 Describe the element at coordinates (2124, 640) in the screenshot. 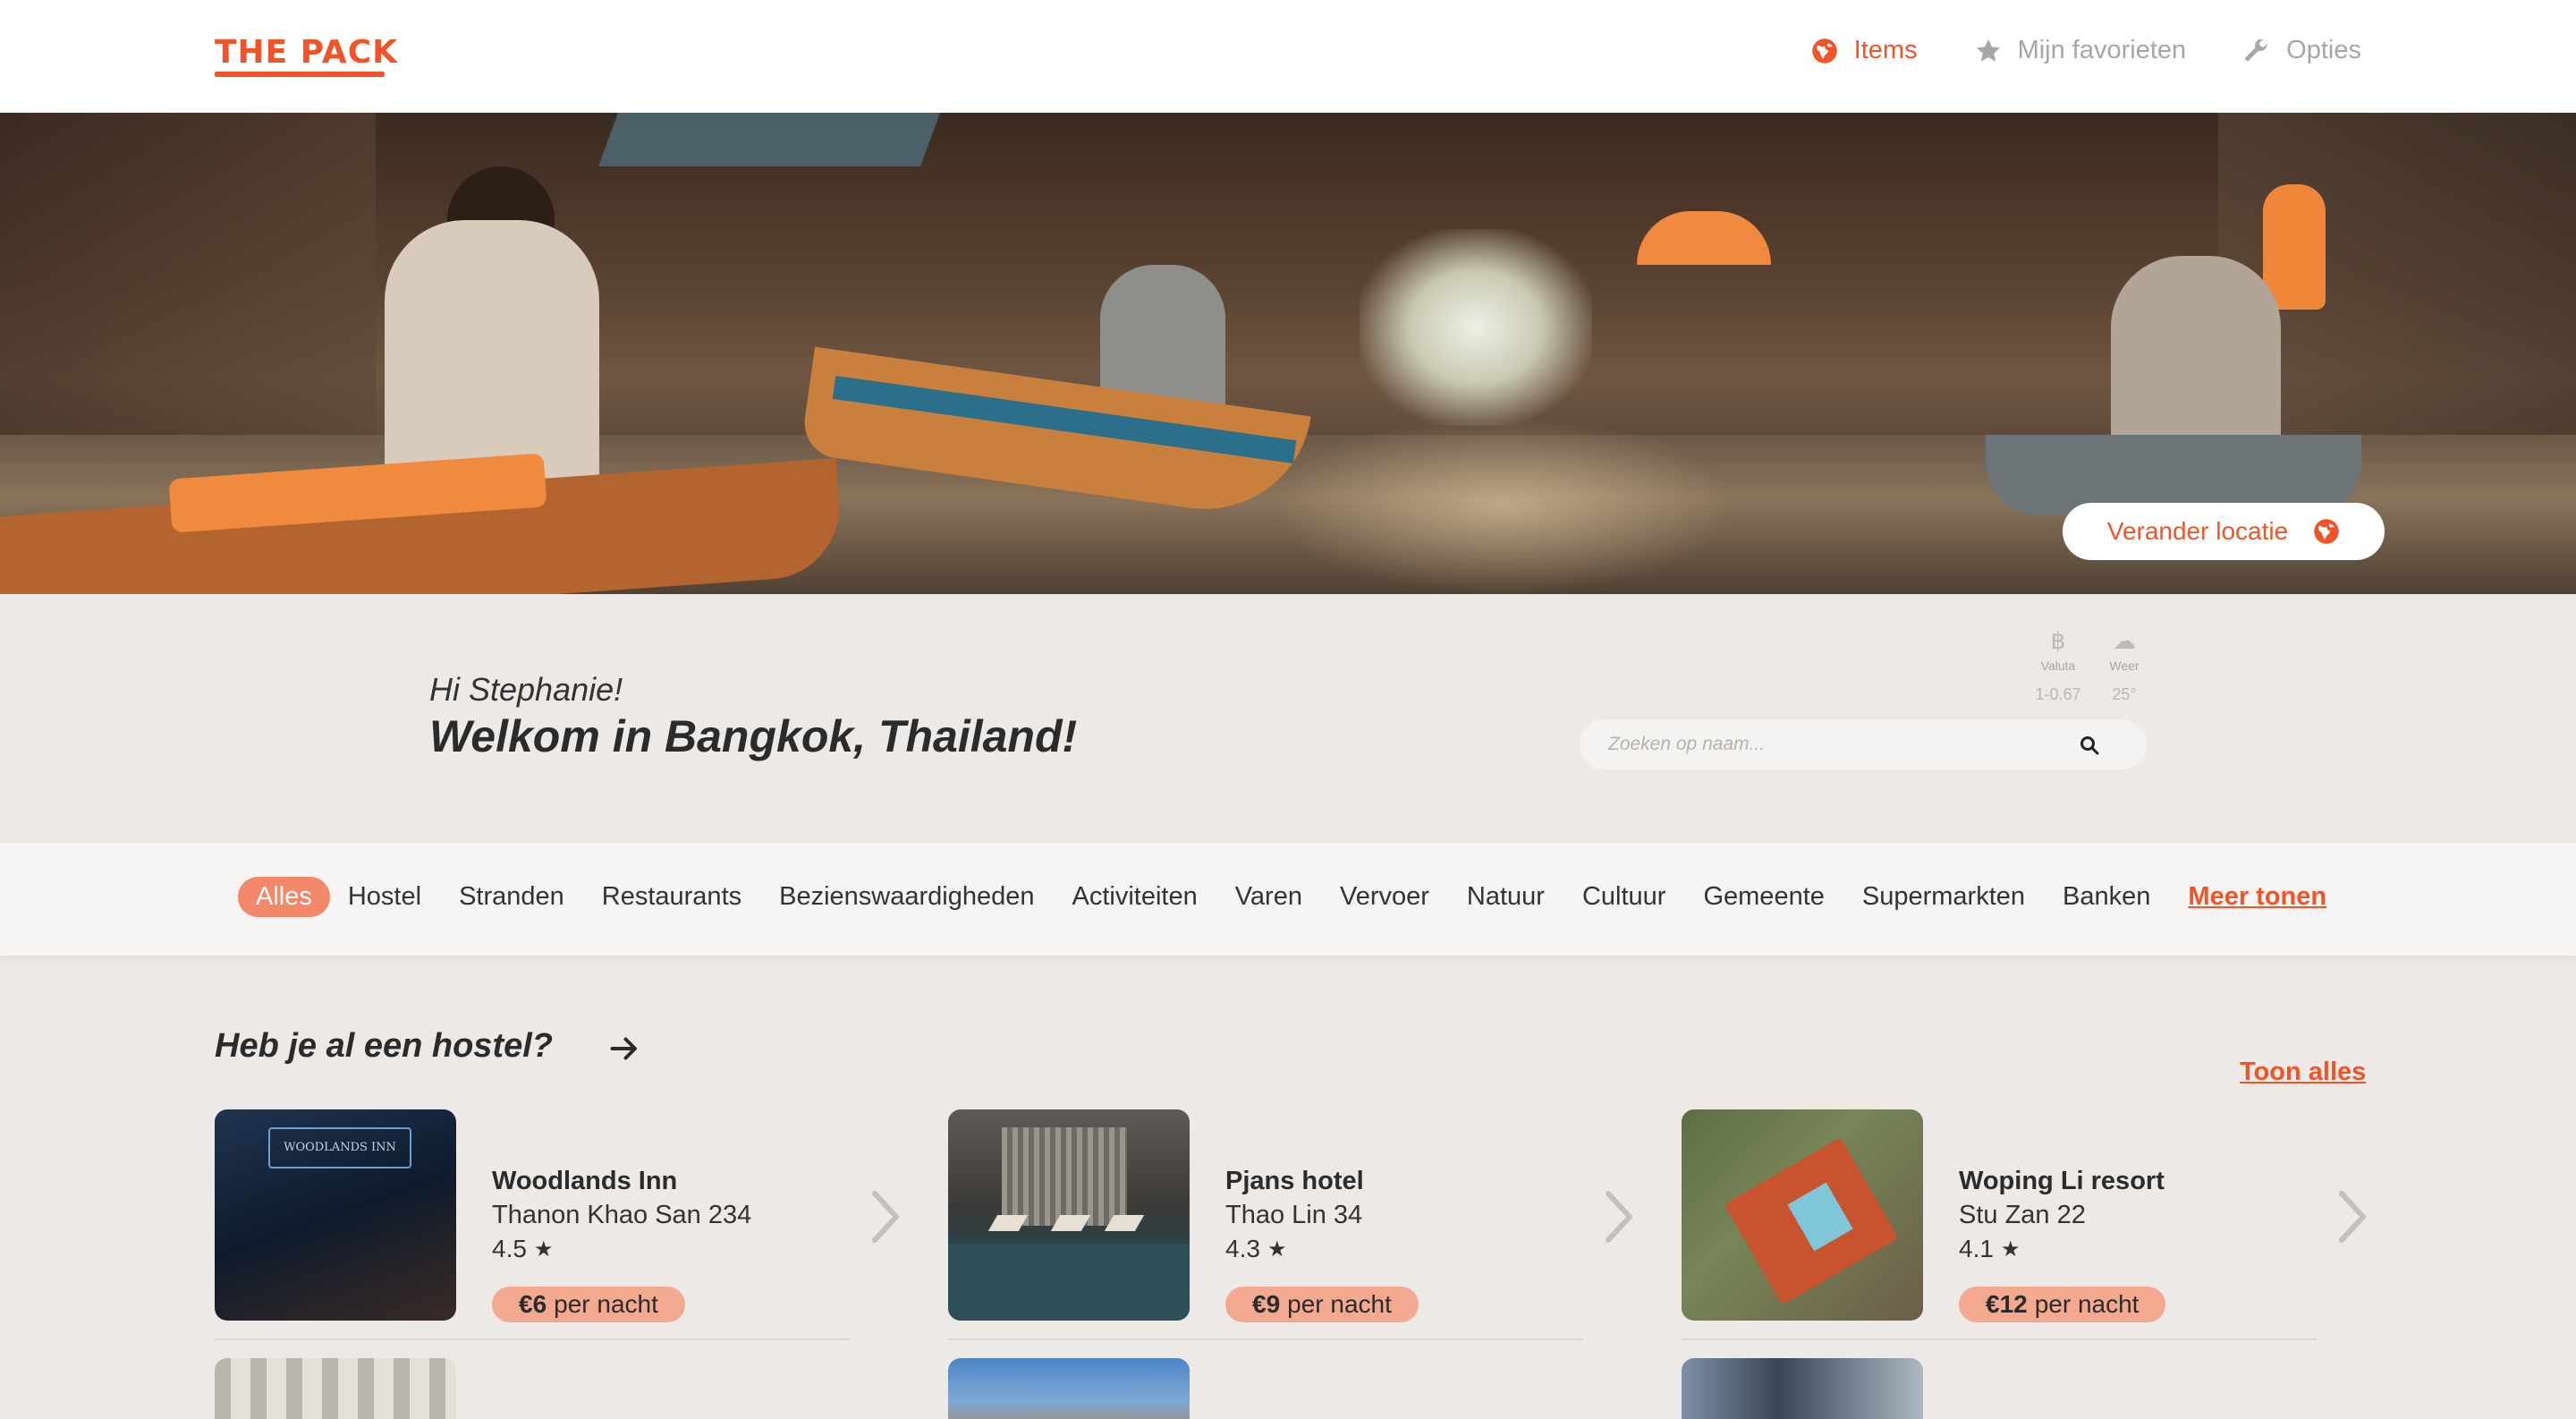

I see `cloud-icon: ☁` at that location.